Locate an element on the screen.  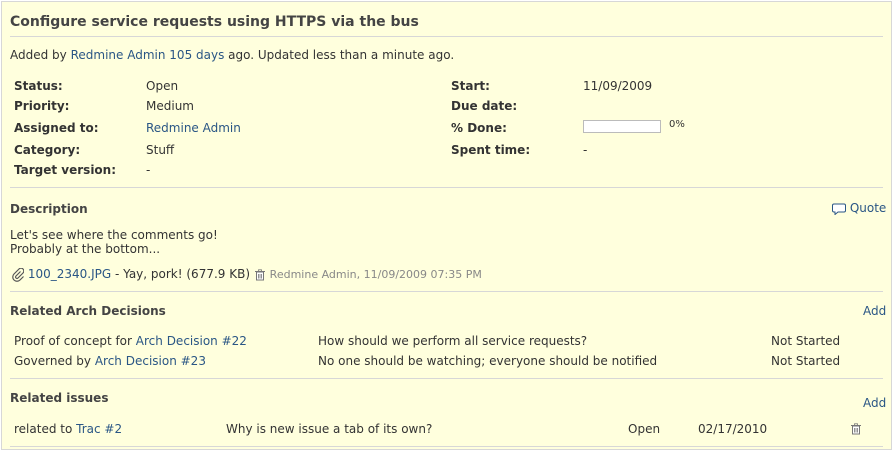
comment-icon is located at coordinates (839, 209).